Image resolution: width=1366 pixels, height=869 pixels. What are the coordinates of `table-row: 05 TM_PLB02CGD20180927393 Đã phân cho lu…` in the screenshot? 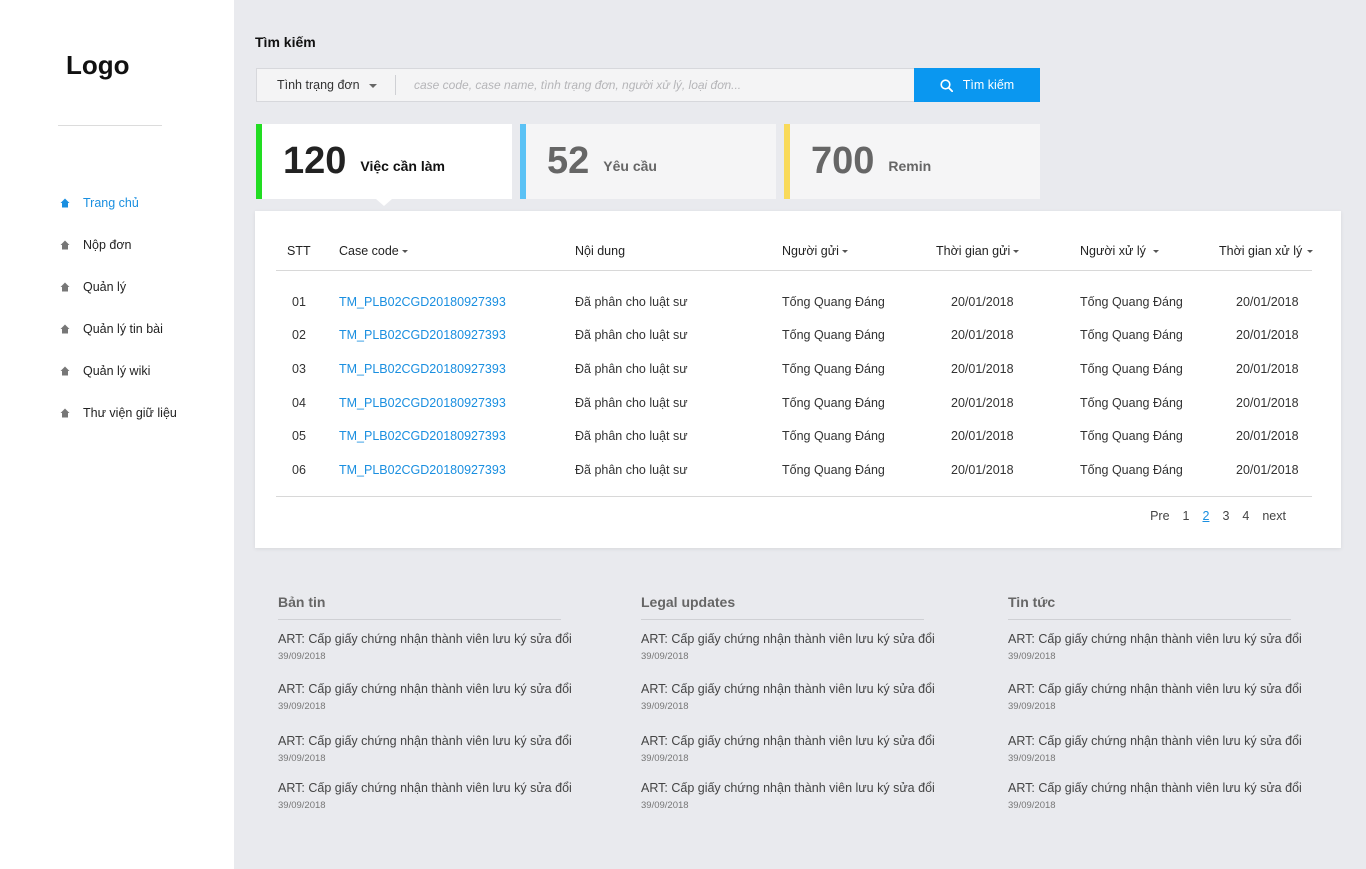 It's located at (794, 439).